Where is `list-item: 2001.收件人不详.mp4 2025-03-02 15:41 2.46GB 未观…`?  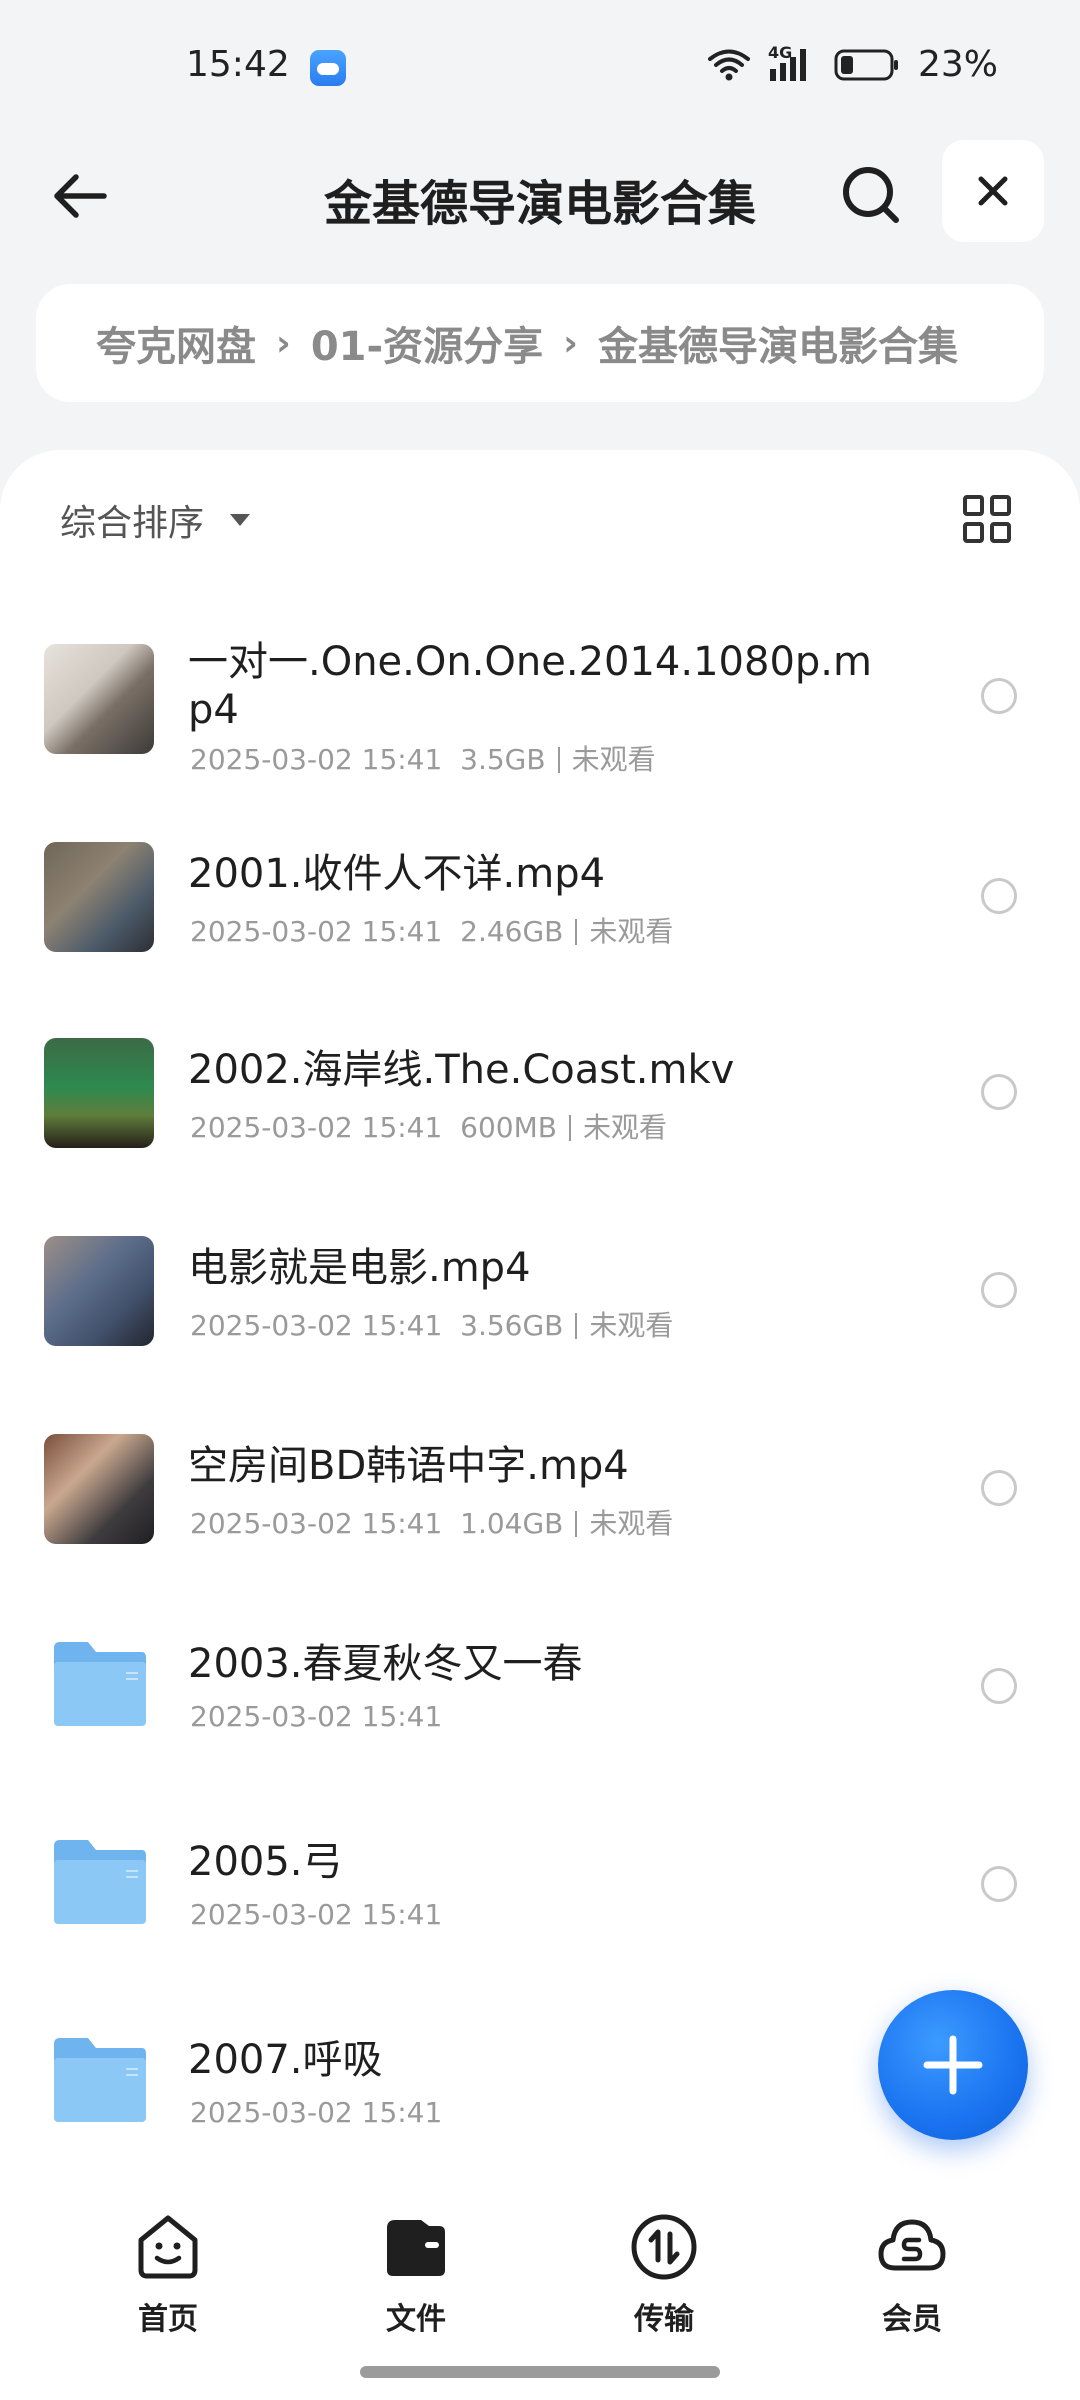
list-item: 2001.收件人不详.mp4 2025-03-02 15:41 2.46GB 未观… is located at coordinates (540, 897).